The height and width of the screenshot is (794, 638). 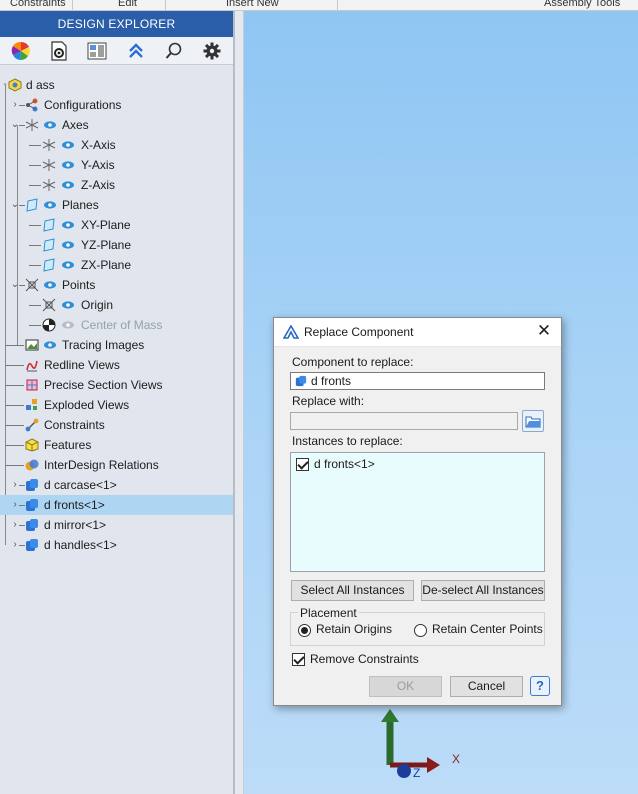 I want to click on tree-item-d-fronts: › d fronts<1>, so click(x=116, y=505).